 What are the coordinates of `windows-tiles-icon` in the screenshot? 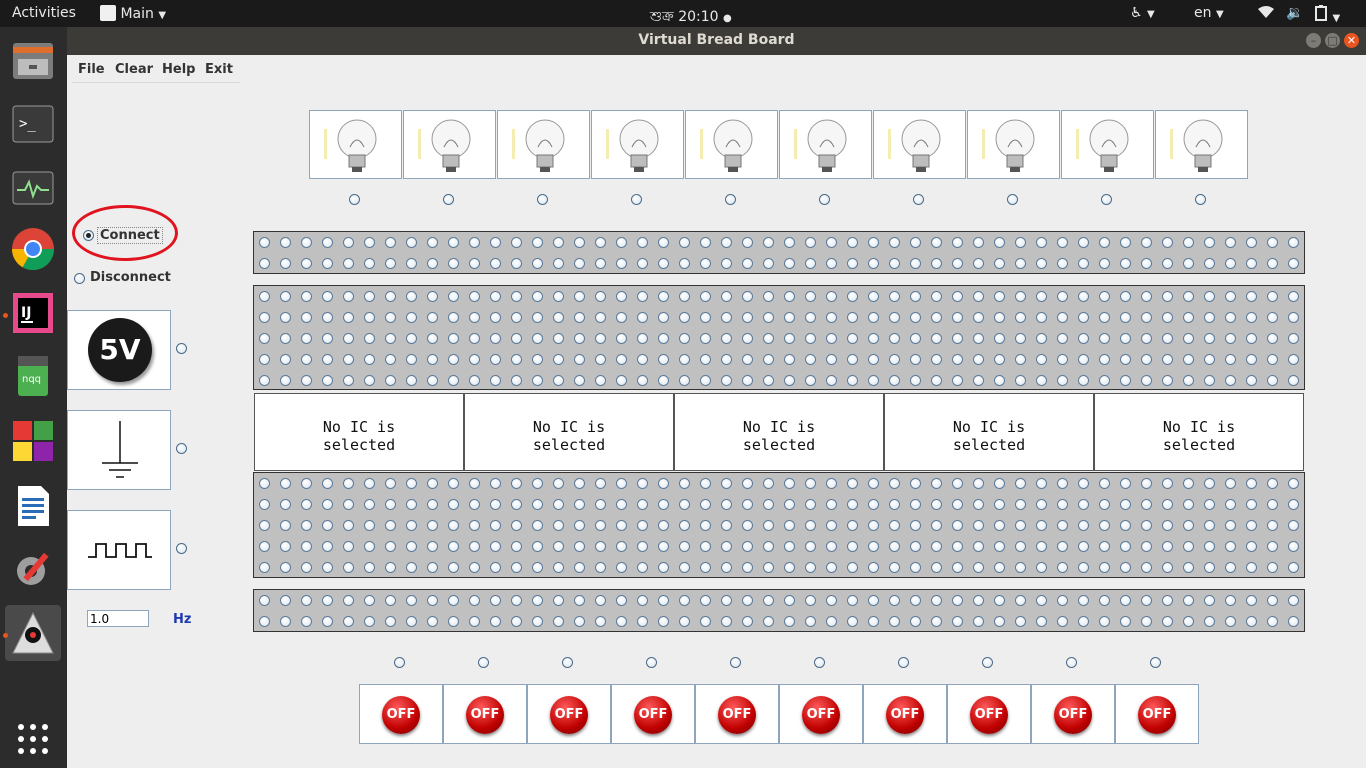 It's located at (33, 441).